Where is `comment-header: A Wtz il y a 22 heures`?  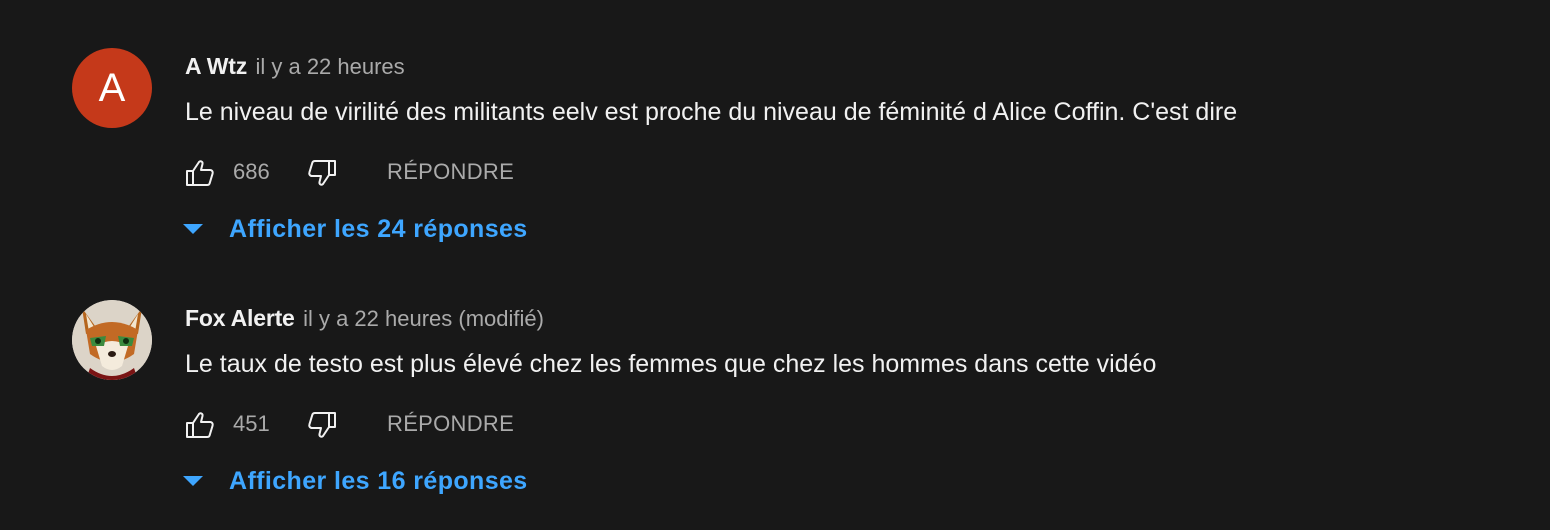
comment-header: A Wtz il y a 22 heures is located at coordinates (295, 66).